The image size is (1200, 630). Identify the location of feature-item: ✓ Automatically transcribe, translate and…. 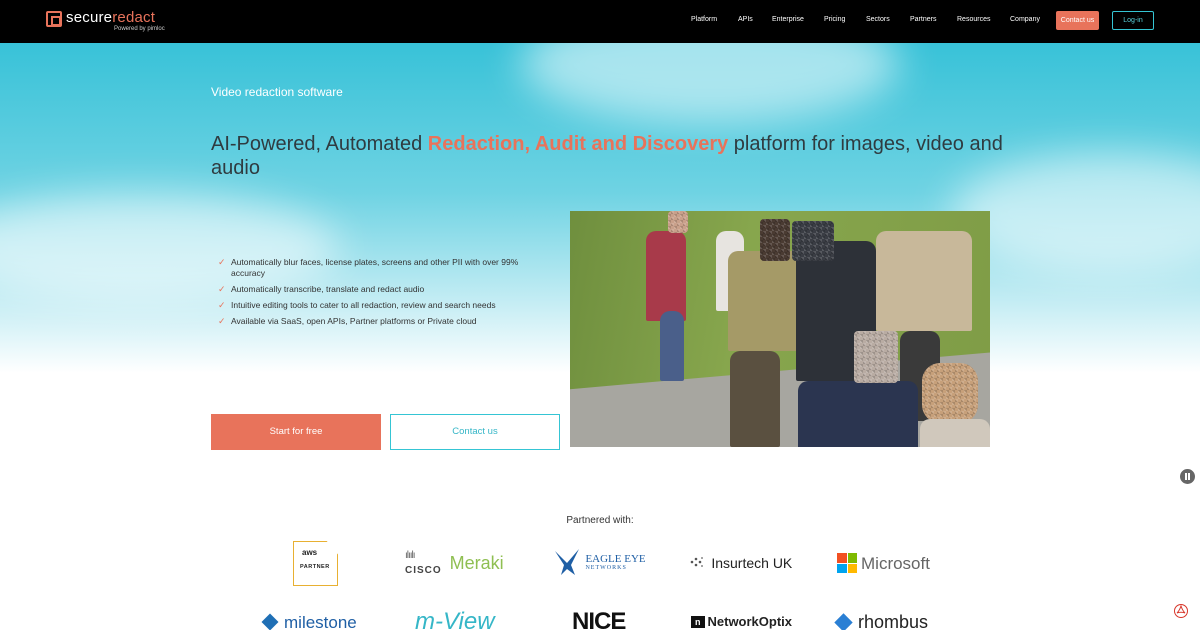
(321, 289).